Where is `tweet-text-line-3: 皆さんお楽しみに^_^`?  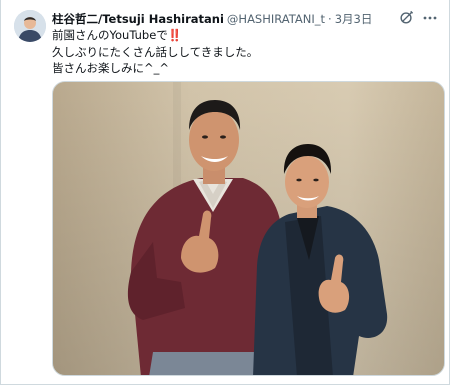 tweet-text-line-3: 皆さんお楽しみに^_^ is located at coordinates (111, 68).